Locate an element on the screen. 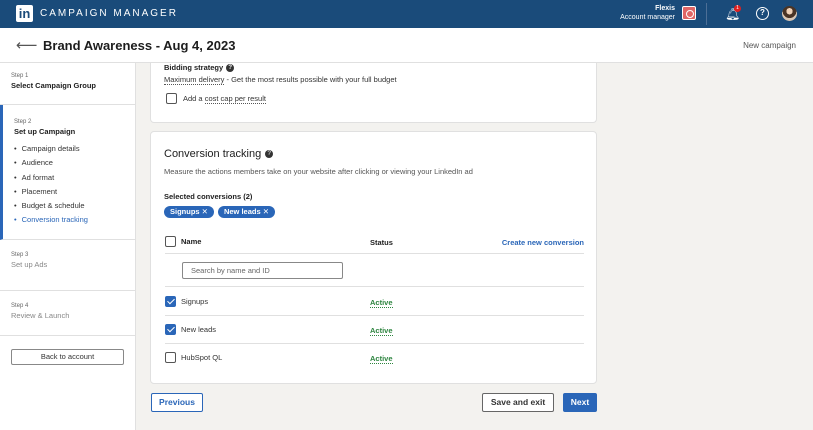 This screenshot has height=430, width=813. search-row is located at coordinates (374, 271).